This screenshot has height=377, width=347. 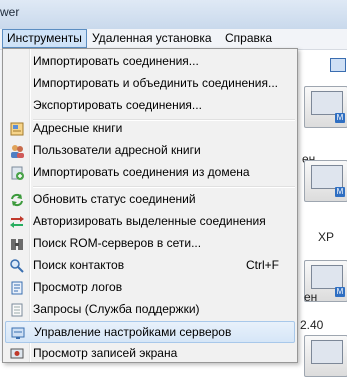 I want to click on menu-item-label: Поиск контактов, so click(x=79, y=265).